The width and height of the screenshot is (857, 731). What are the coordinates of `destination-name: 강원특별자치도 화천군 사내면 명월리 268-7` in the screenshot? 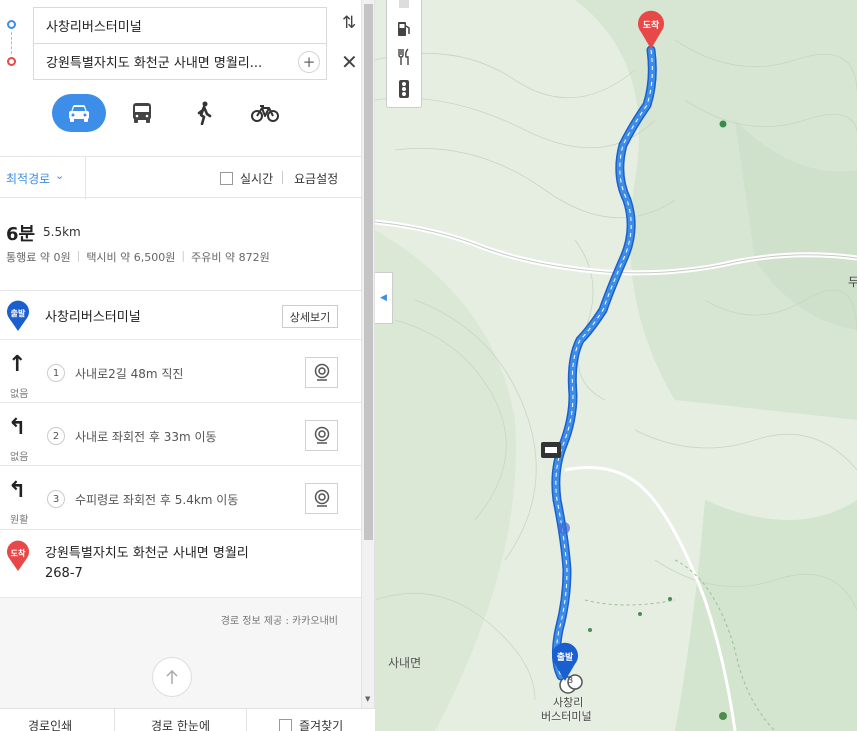 It's located at (147, 564).